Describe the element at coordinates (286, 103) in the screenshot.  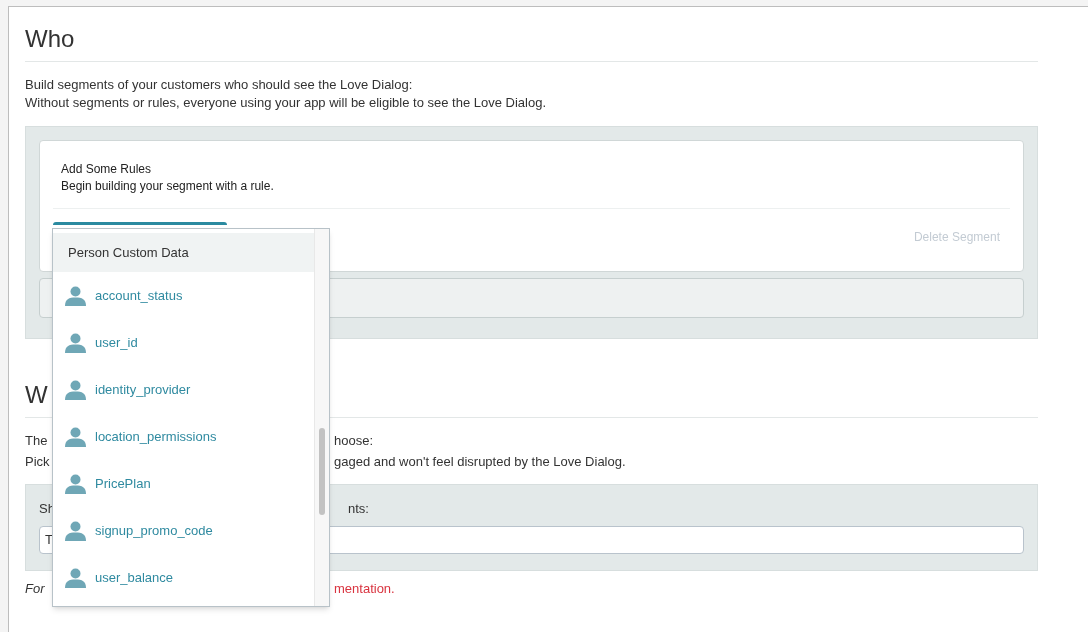
I see `description-text: Without segments or rules, everyone using your app will be eligible to see the Love Dialog.` at that location.